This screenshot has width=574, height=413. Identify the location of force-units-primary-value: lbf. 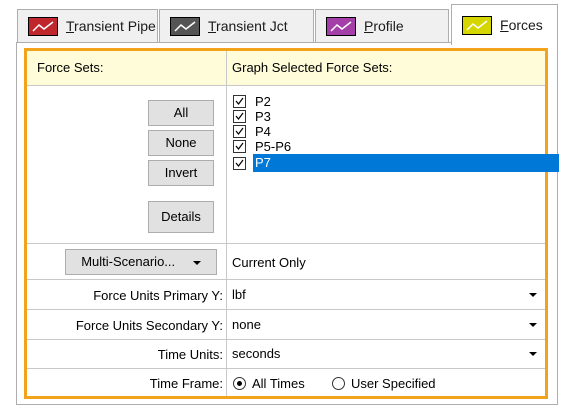
(239, 294).